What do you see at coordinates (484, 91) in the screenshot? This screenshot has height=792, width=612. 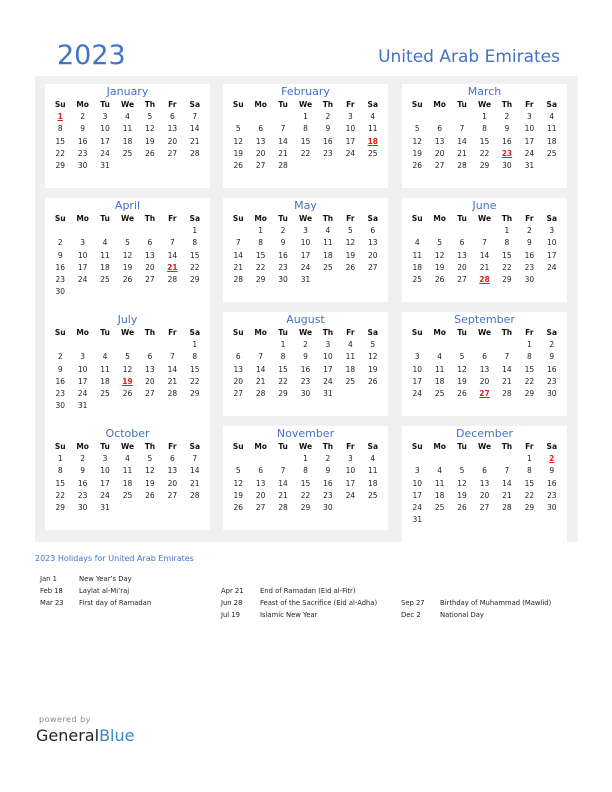 I see `month-name: March` at bounding box center [484, 91].